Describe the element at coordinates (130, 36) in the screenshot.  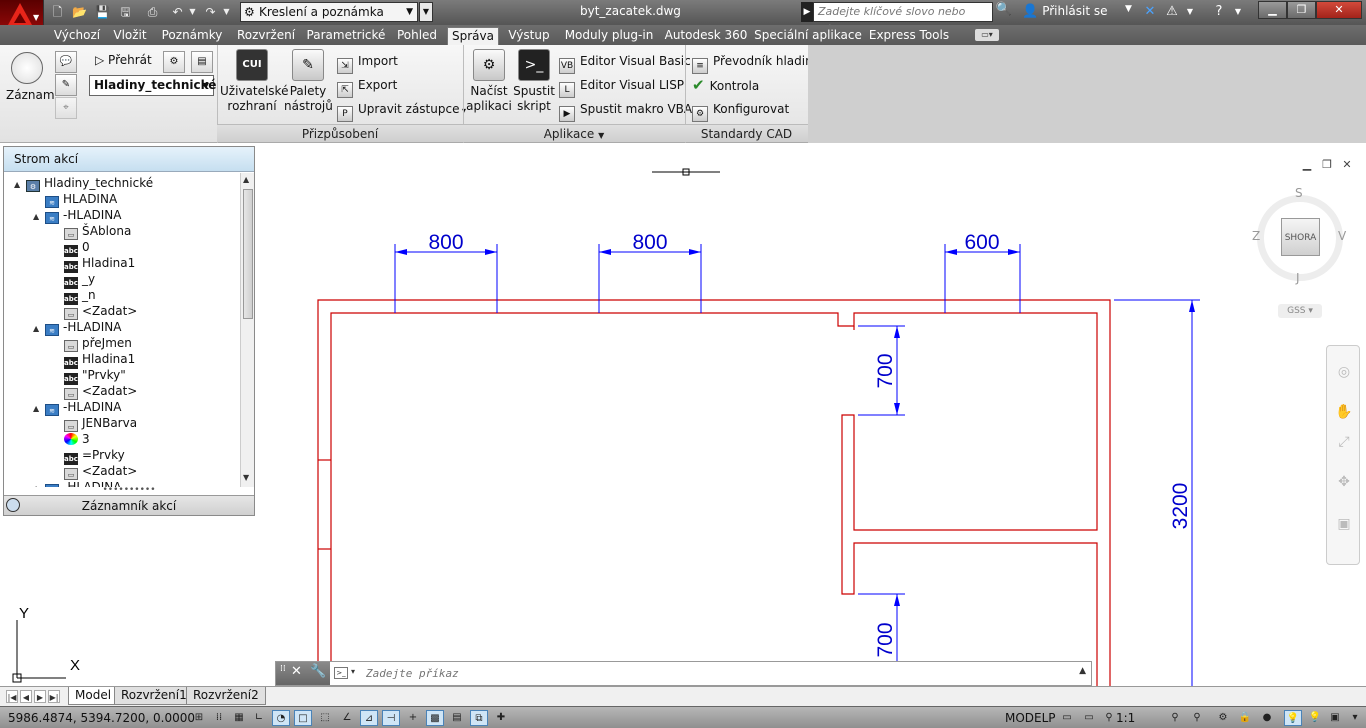
I see `tab-vlozit: Vložit` at that location.